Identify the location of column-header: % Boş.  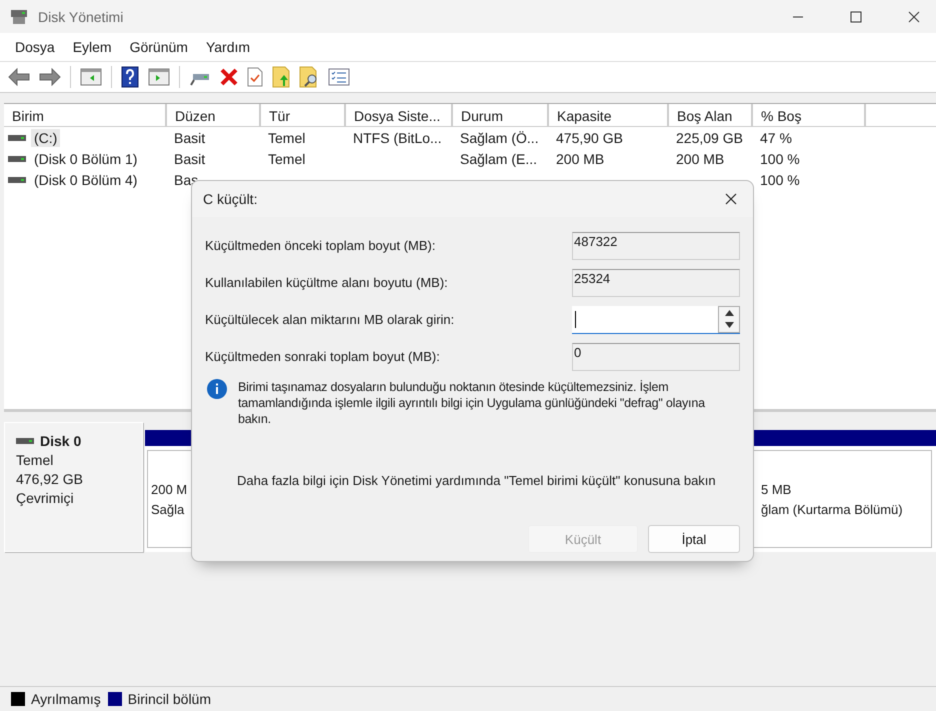
(809, 115).